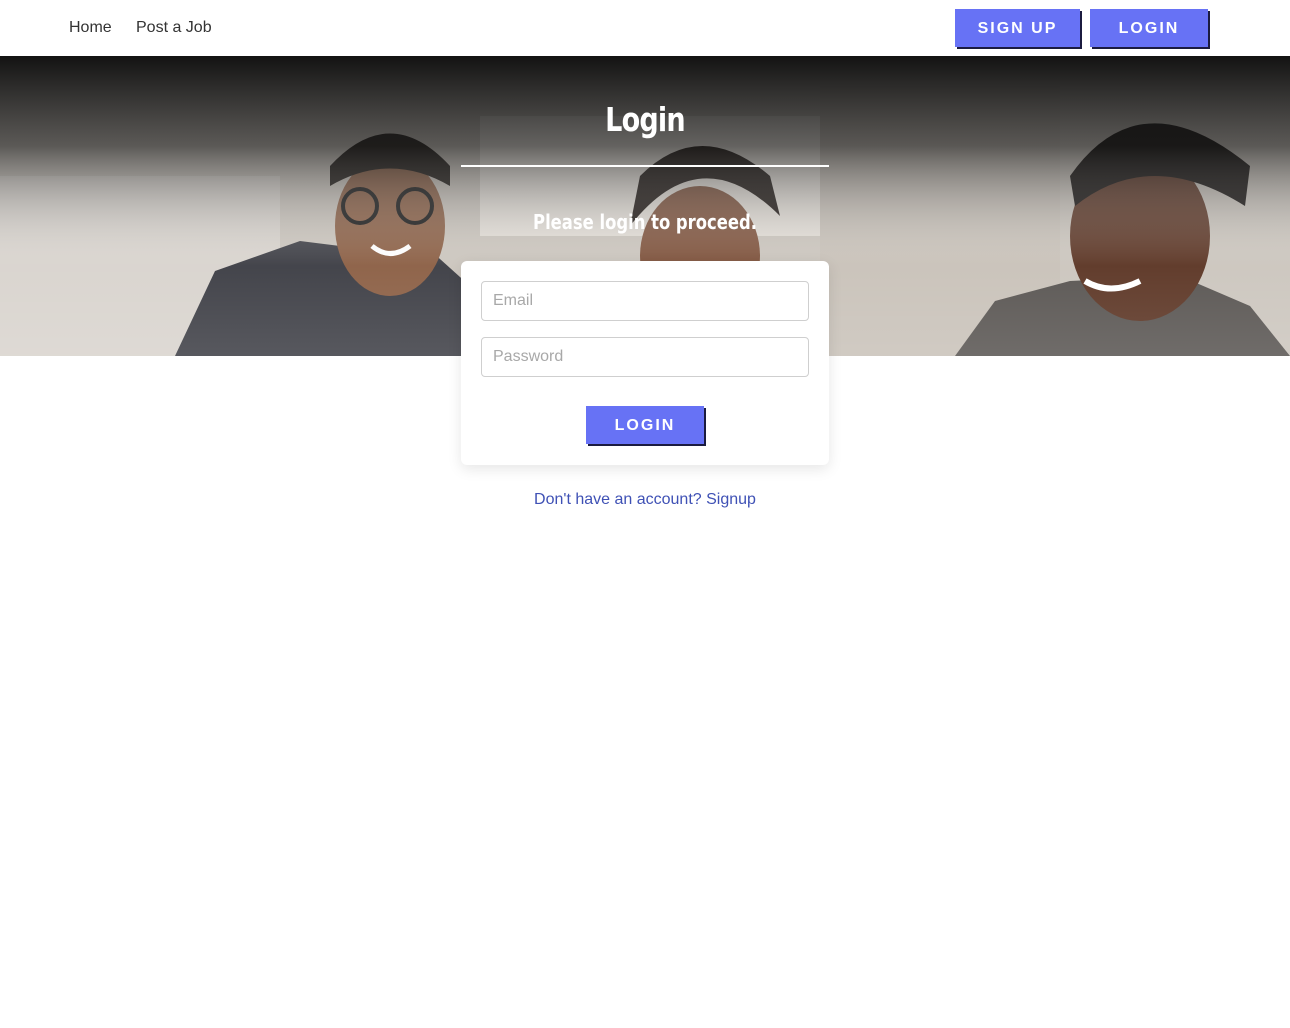  Describe the element at coordinates (645, 425) in the screenshot. I see `login-submit-button: LOGIN` at that location.